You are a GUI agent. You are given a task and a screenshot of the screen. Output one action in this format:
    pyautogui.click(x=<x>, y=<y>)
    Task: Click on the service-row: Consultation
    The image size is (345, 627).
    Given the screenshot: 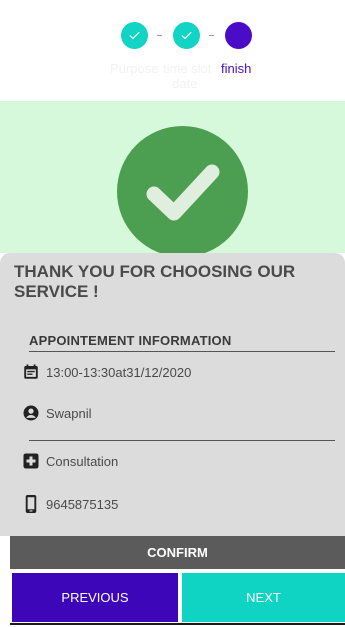 What is the action you would take?
    pyautogui.click(x=70, y=461)
    